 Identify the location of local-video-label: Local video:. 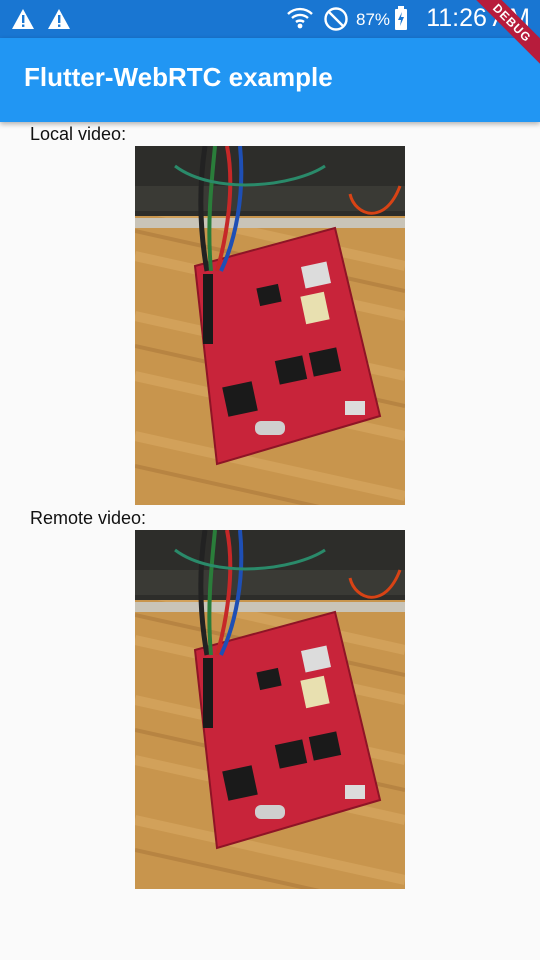
(78, 134).